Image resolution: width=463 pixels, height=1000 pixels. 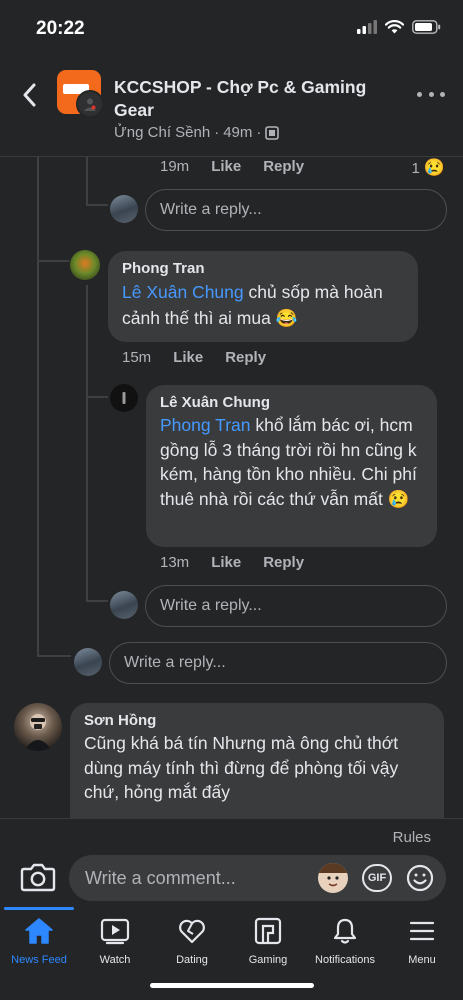 I want to click on author-avatar-icon, so click(x=90, y=104).